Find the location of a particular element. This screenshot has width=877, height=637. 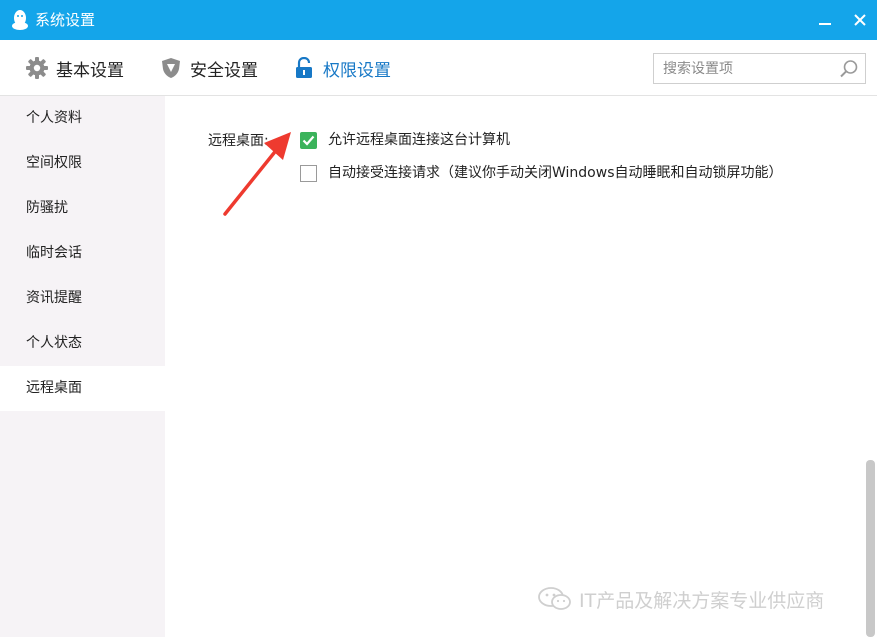

tab-basic-settings: 基本设置 is located at coordinates (75, 68).